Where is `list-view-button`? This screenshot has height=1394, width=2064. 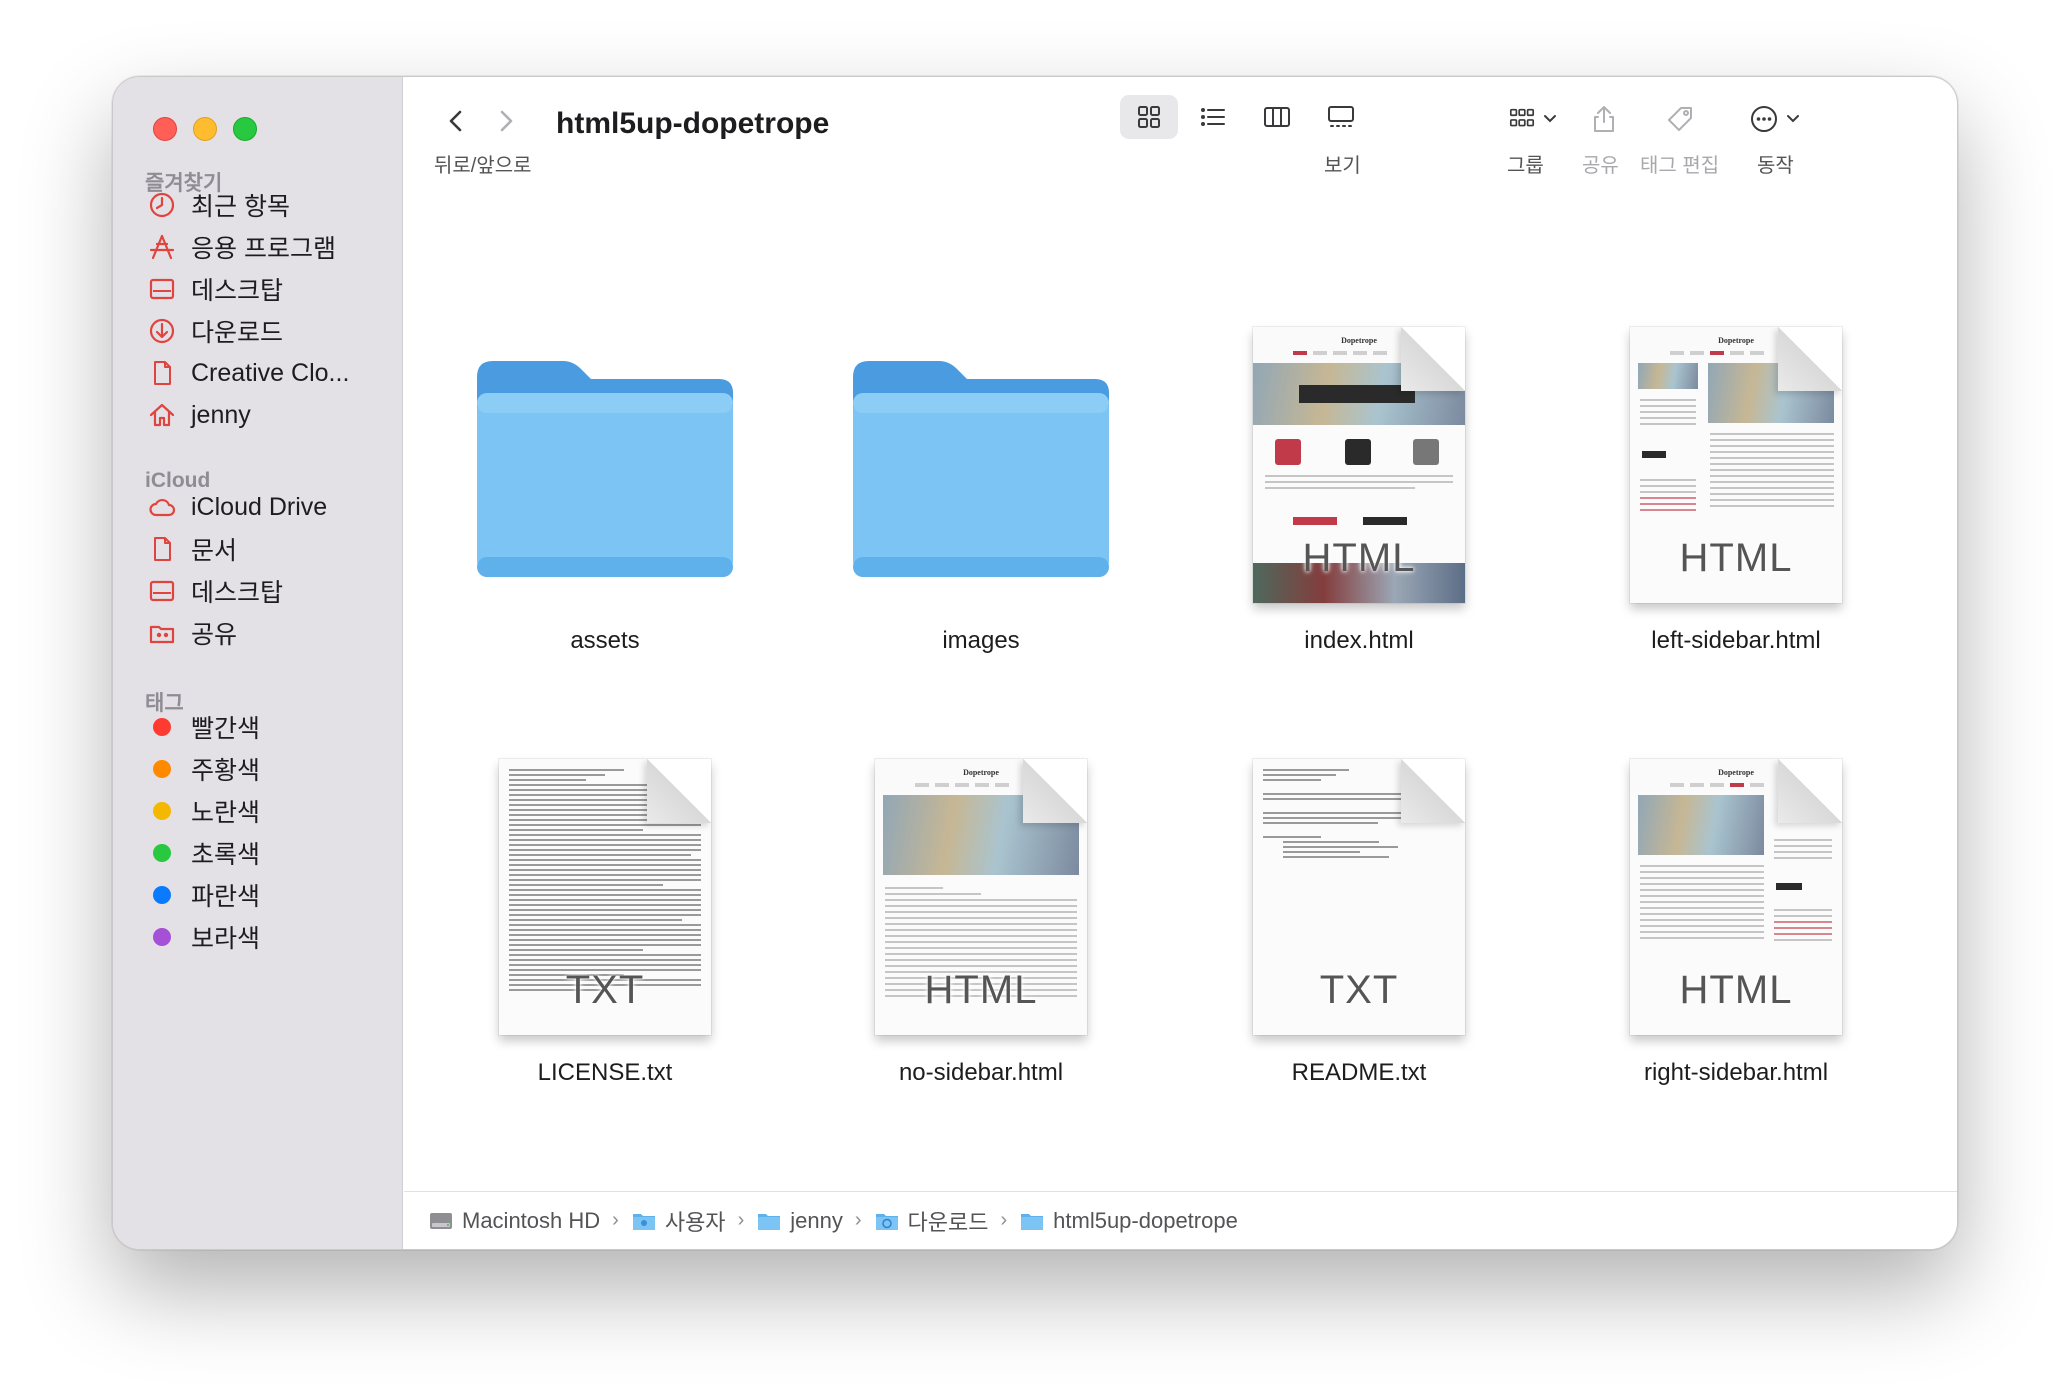
list-view-button is located at coordinates (1213, 117).